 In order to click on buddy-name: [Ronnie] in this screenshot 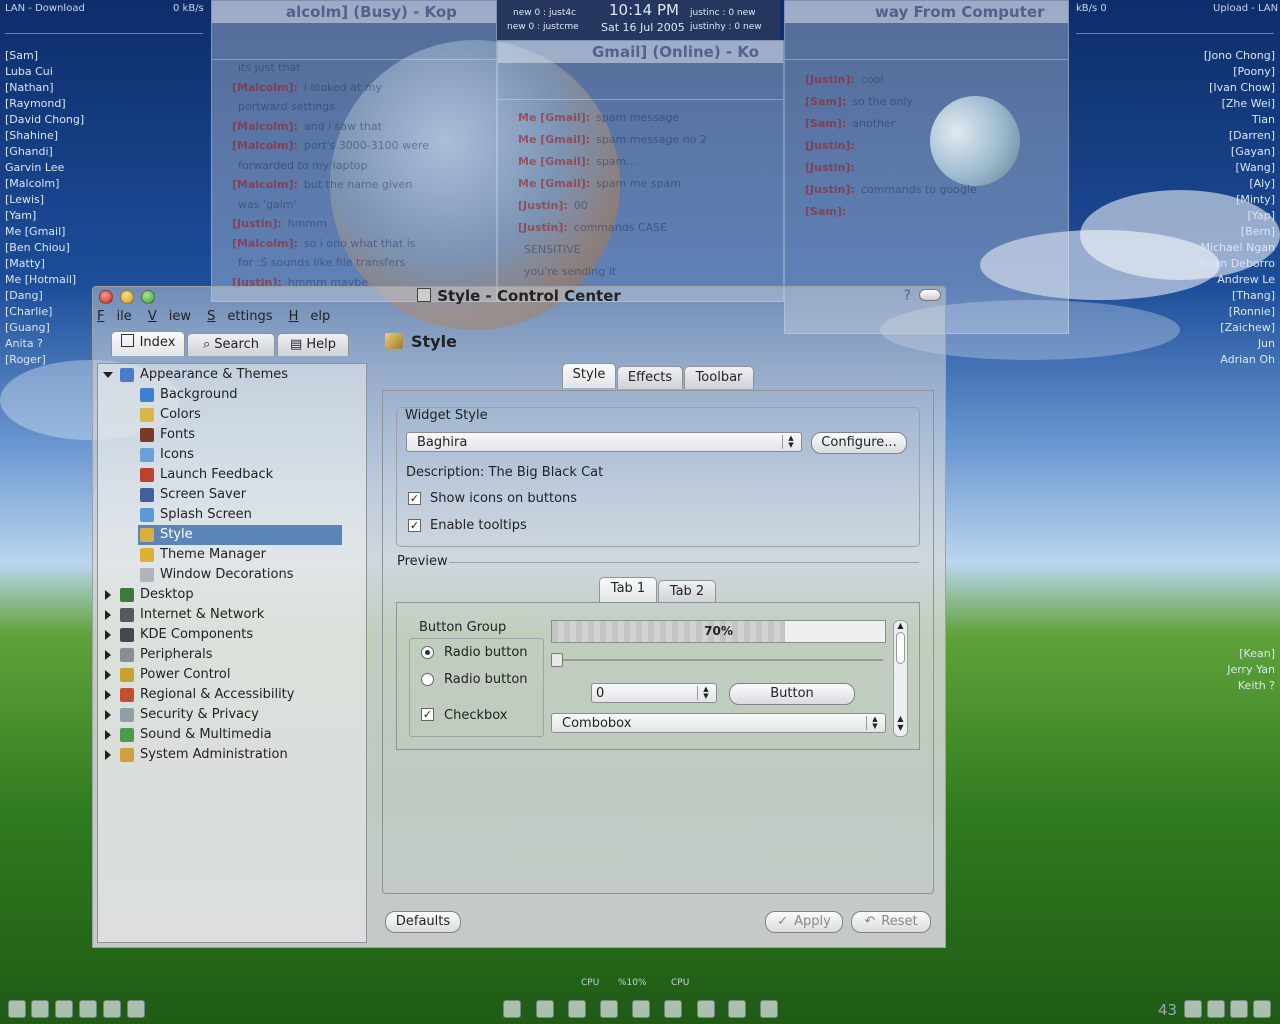, I will do `click(1237, 312)`.